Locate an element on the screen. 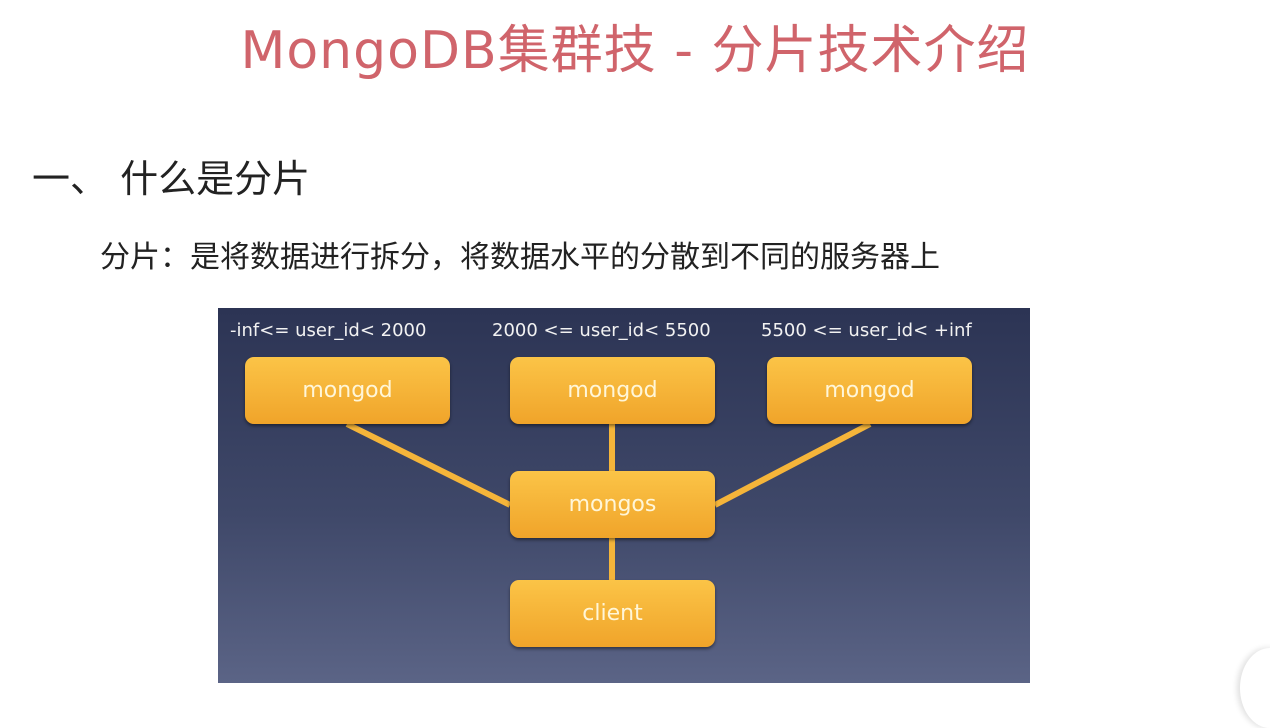 The width and height of the screenshot is (1270, 728). shard-range-label: 5500 <= user_id< +inf is located at coordinates (866, 330).